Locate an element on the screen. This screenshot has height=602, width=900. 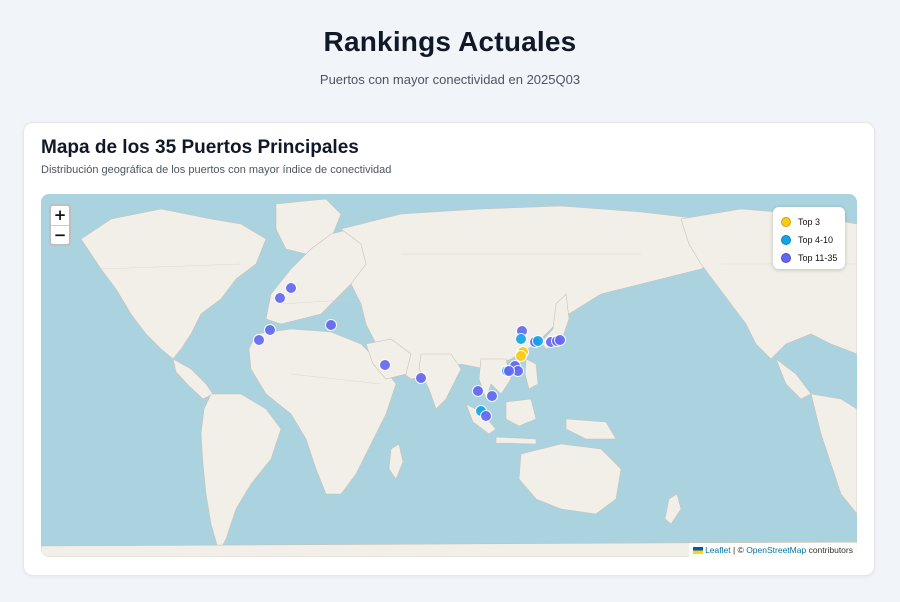
map-attribution: Leaflet | © OpenStreetMap contributors is located at coordinates (773, 550).